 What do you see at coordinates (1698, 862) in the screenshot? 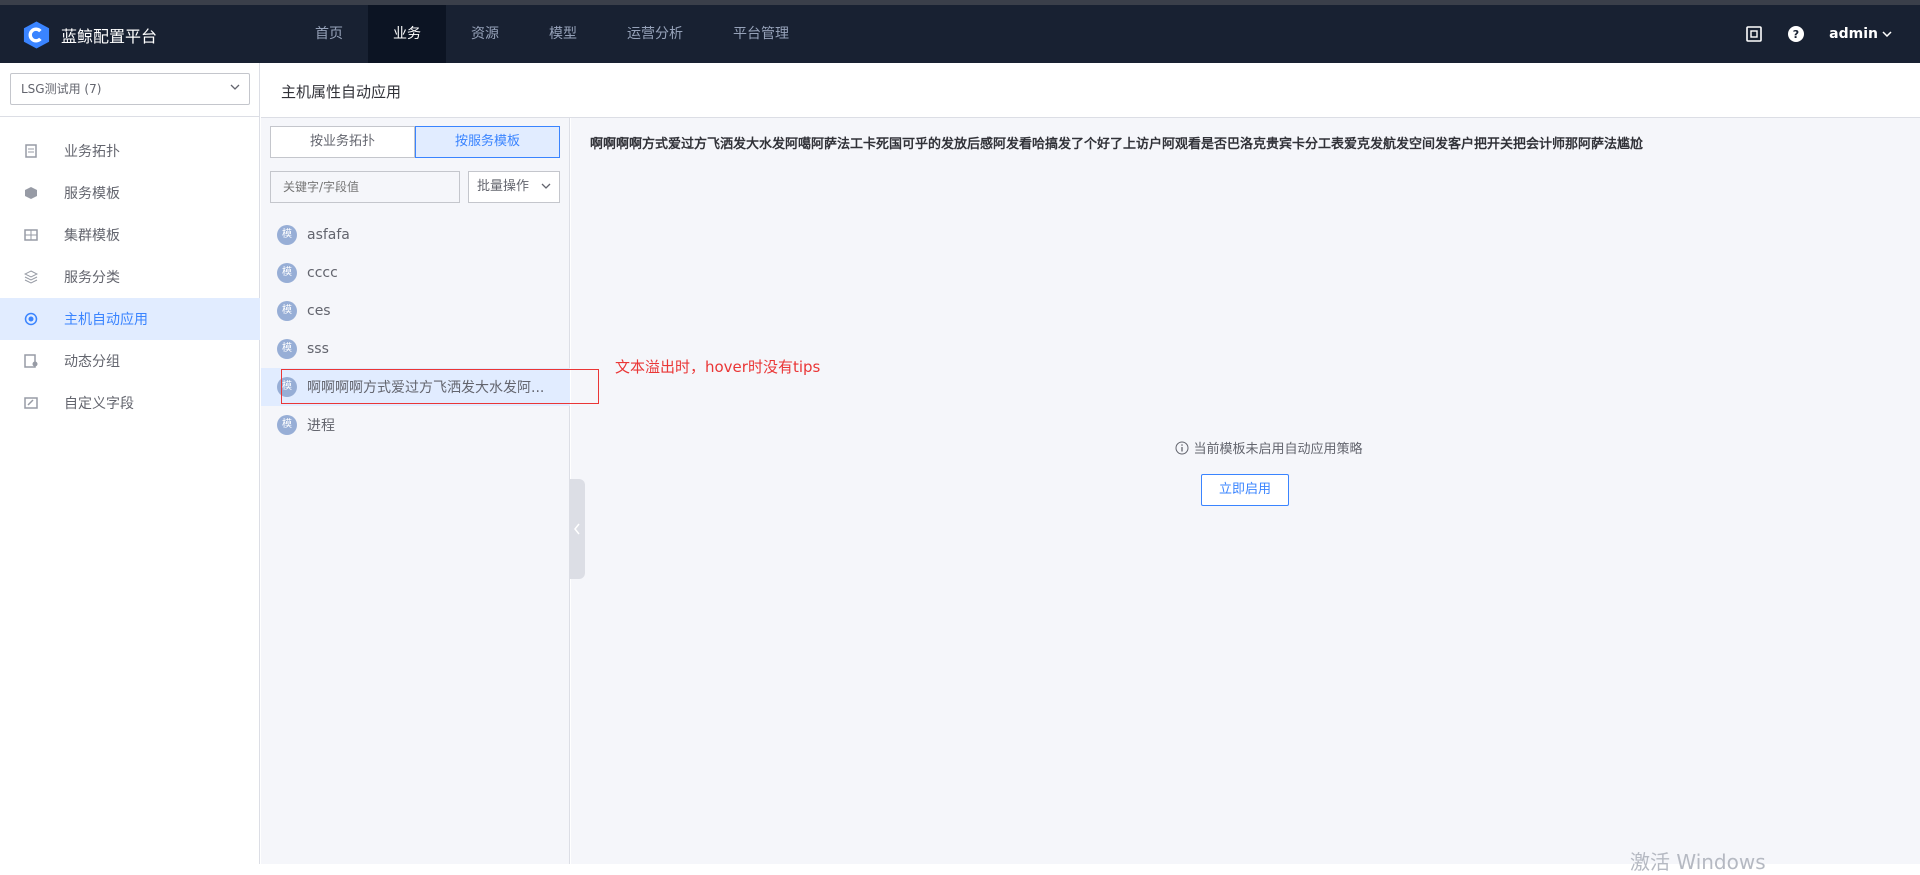
I see `windows-watermark: 激活 Windows` at bounding box center [1698, 862].